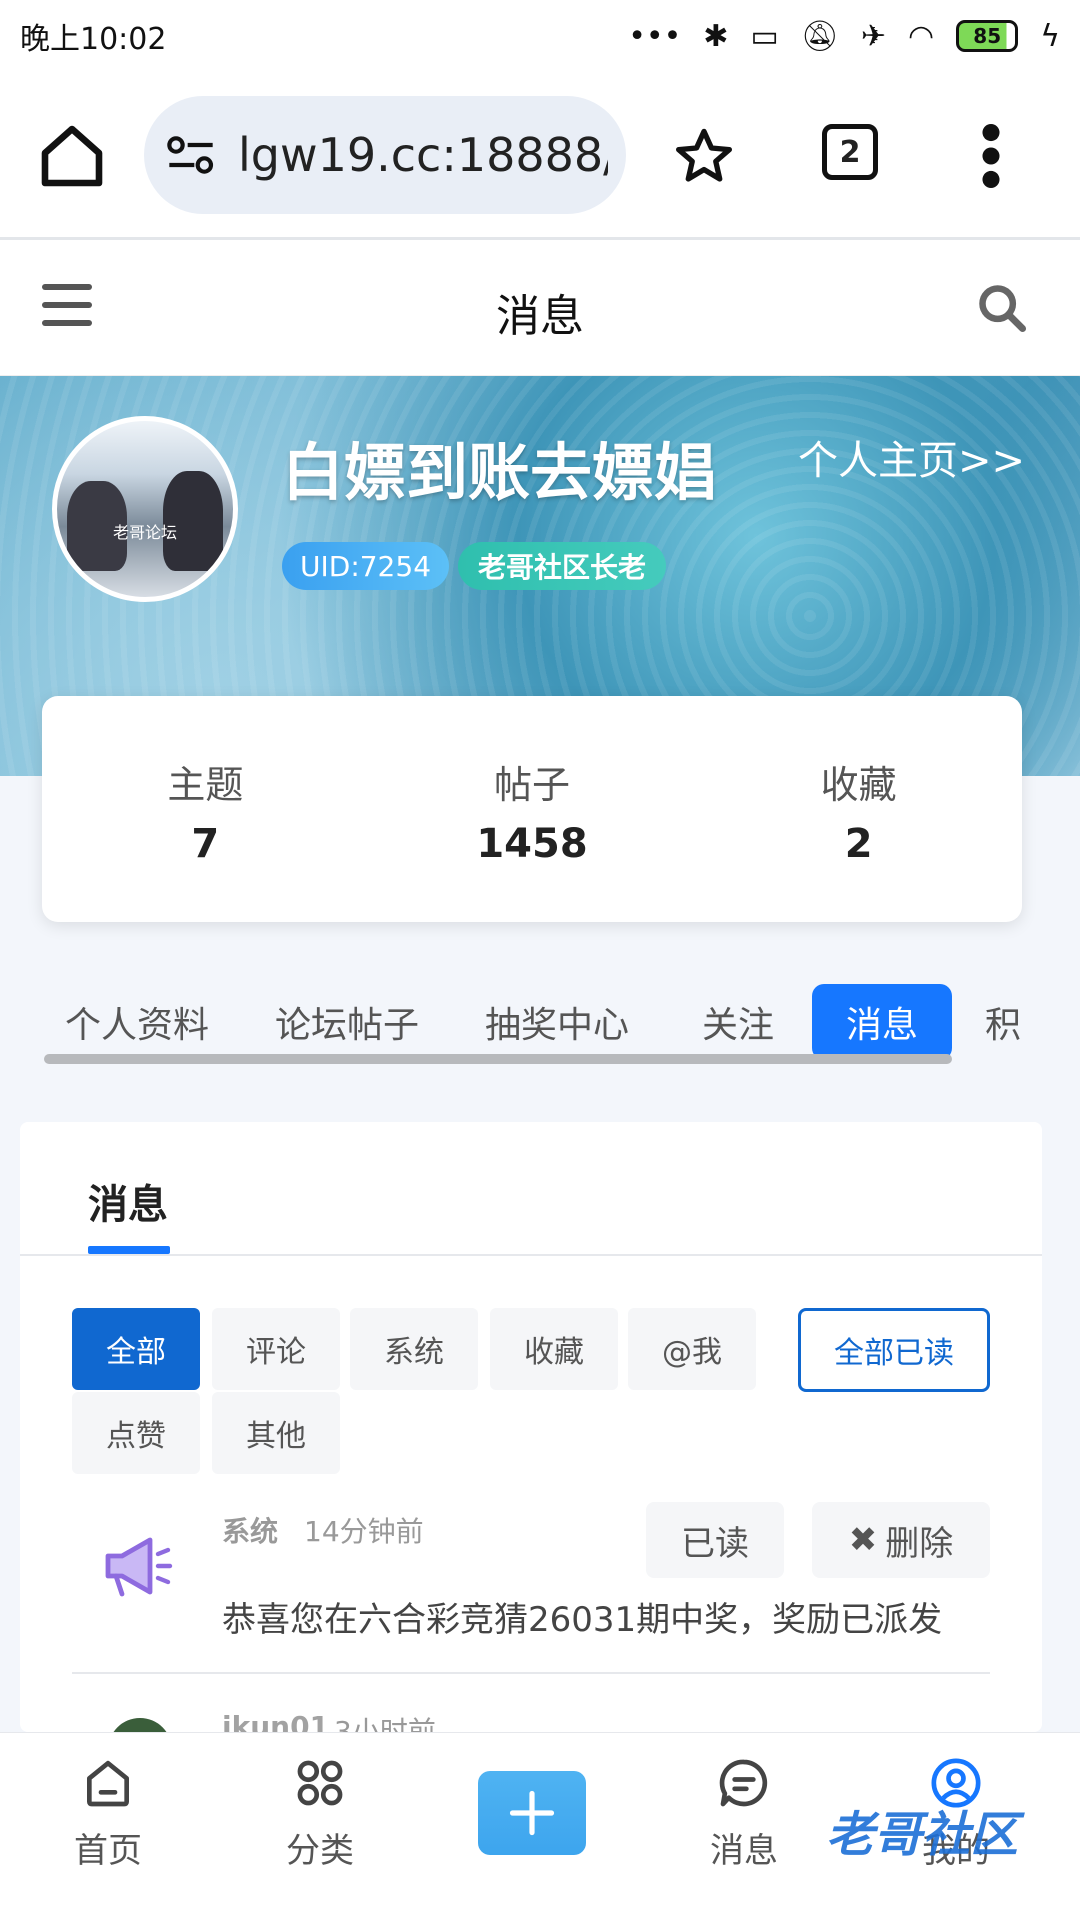 This screenshot has width=1080, height=1920. Describe the element at coordinates (144, 532) in the screenshot. I see `avatar-watermark: 老哥论坛` at that location.